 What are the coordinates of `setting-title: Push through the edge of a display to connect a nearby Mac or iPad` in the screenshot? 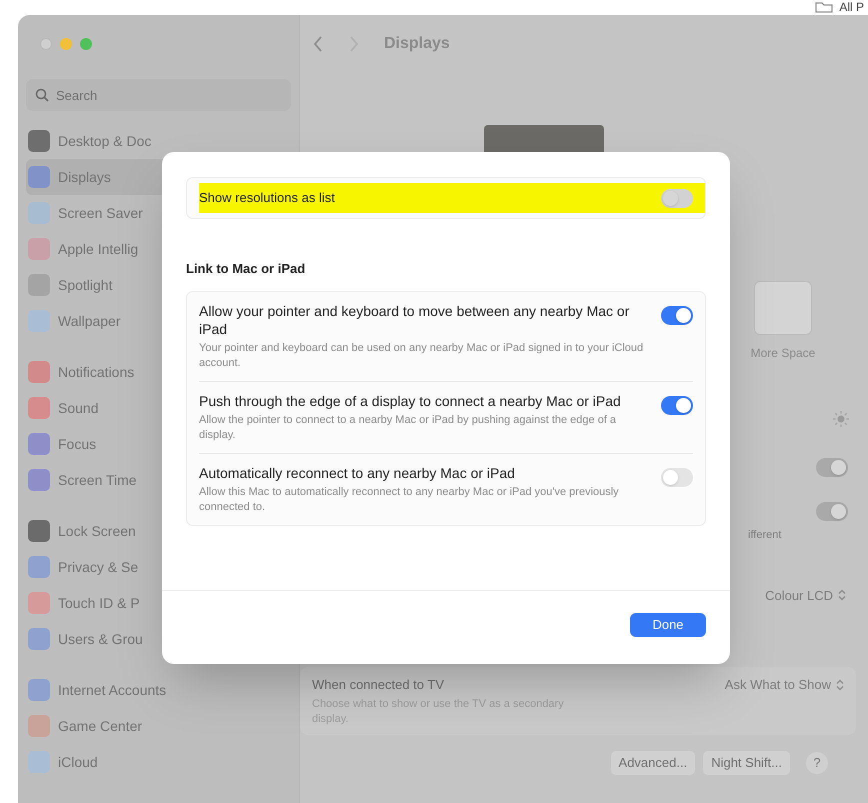 It's located at (410, 401).